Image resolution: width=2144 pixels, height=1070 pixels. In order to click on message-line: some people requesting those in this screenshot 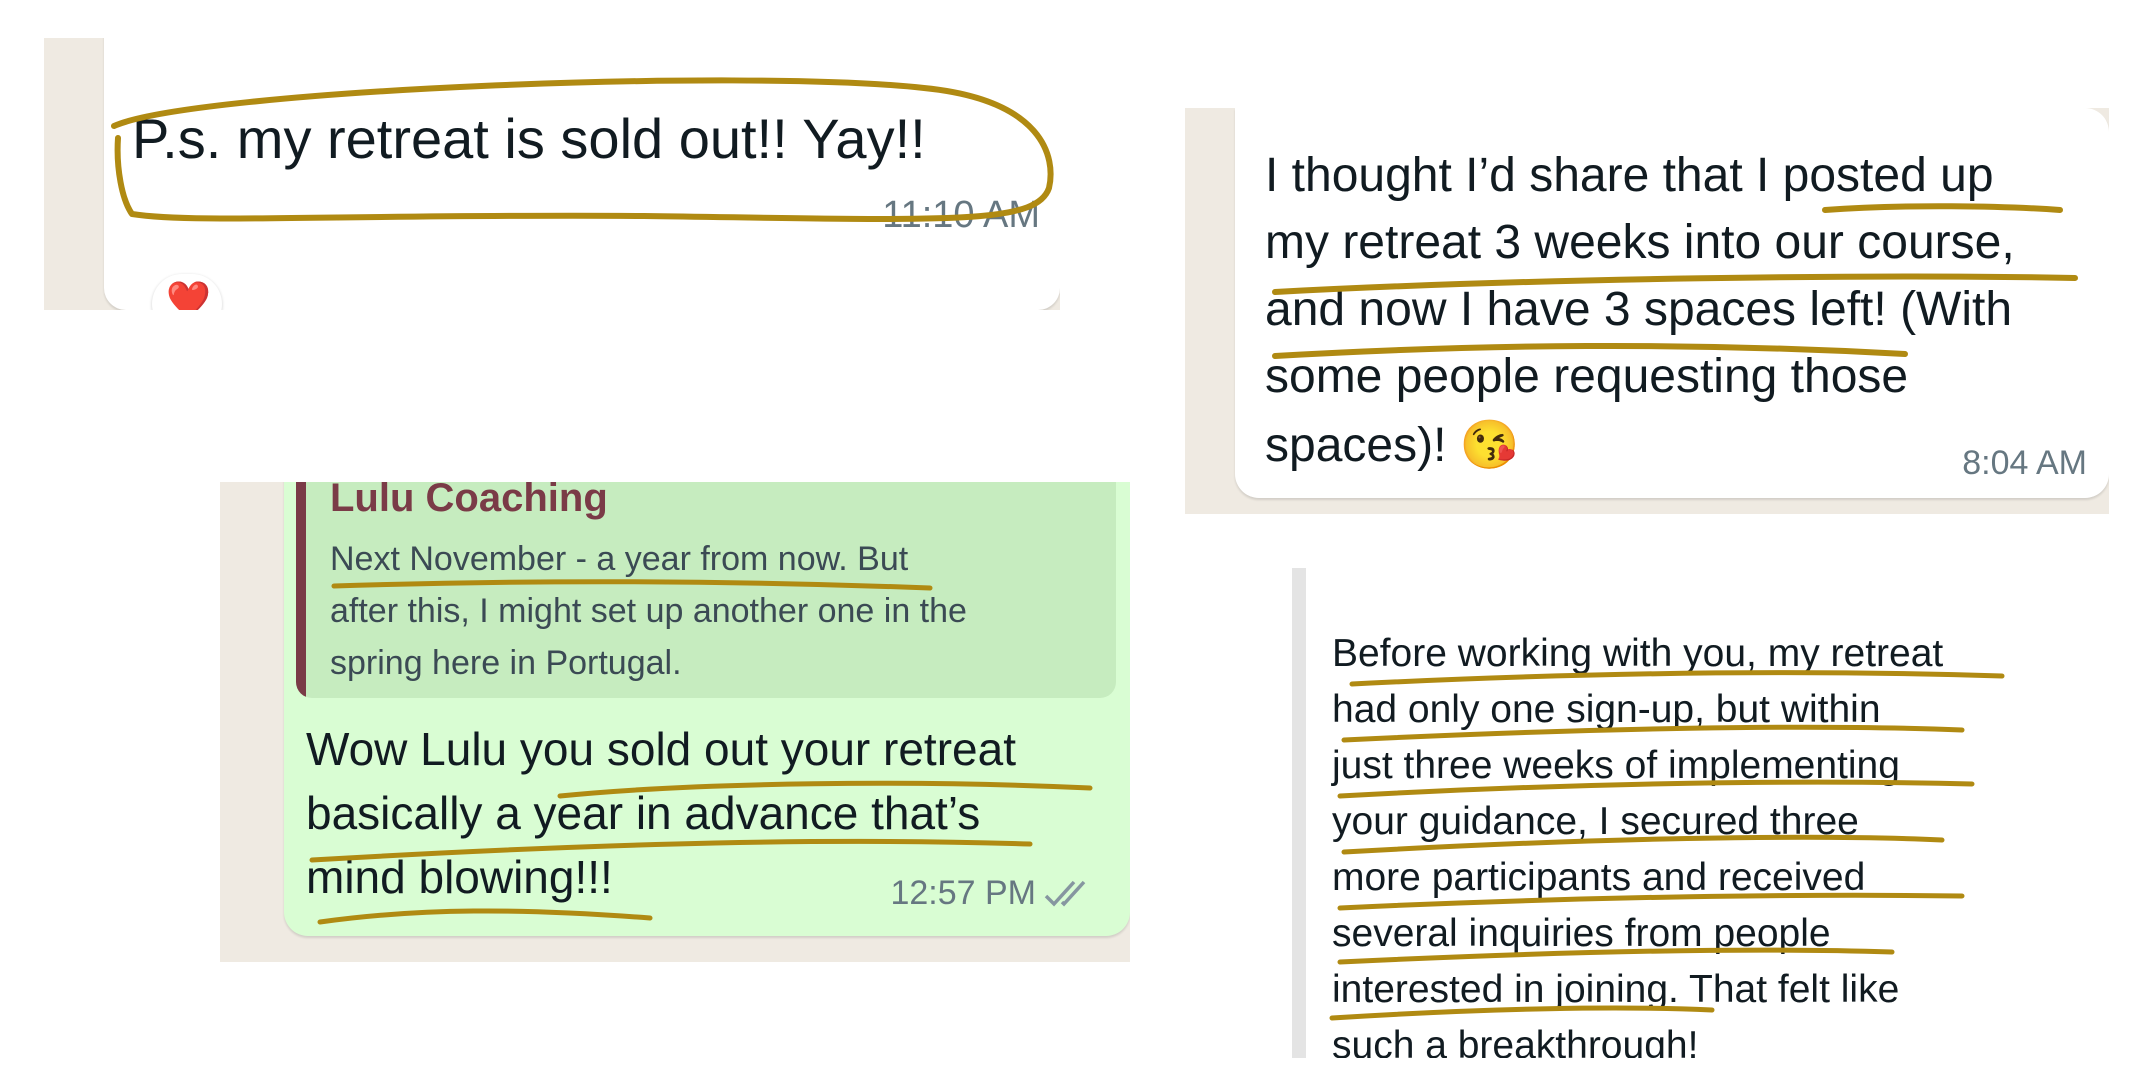, I will do `click(1587, 376)`.